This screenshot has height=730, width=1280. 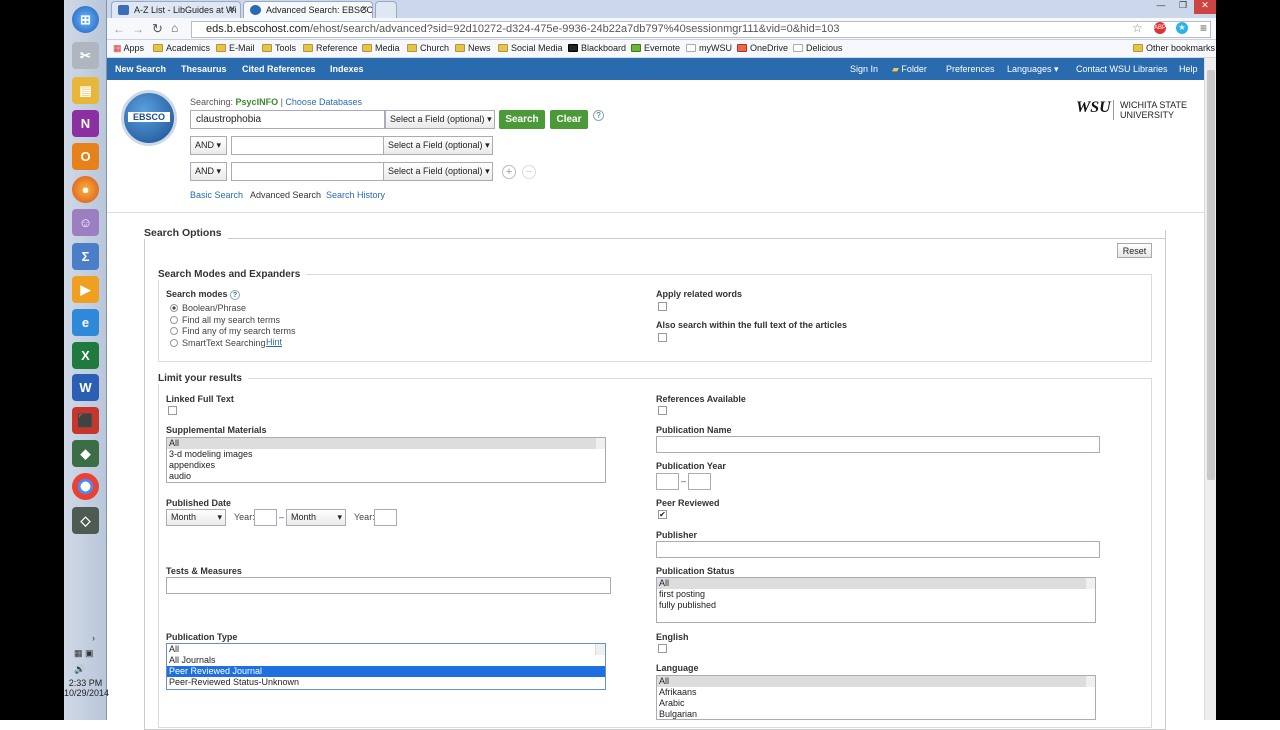 I want to click on list-item: appendixes, so click(x=386, y=465).